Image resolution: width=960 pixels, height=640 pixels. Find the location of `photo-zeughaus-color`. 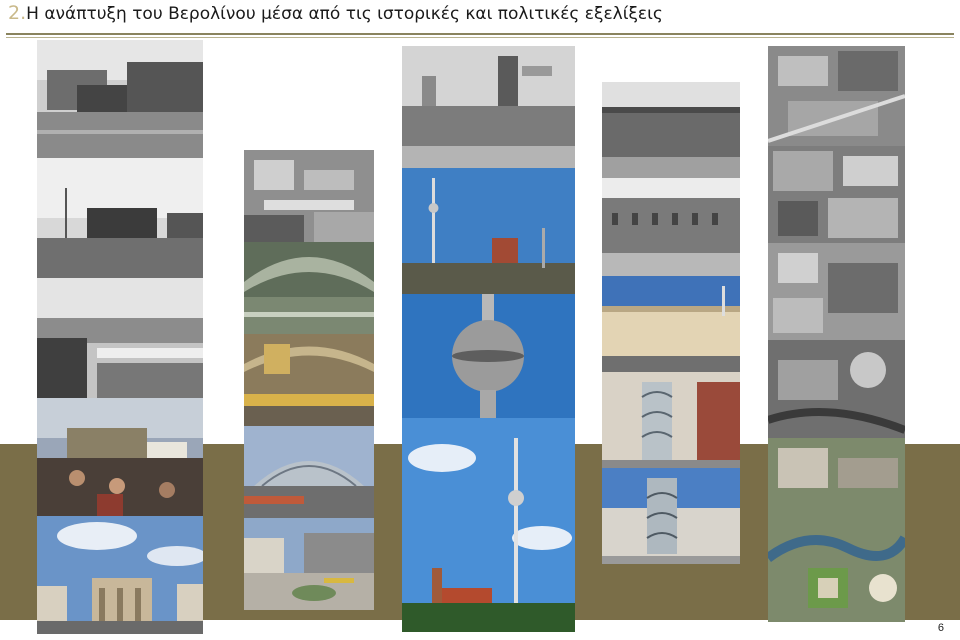

photo-zeughaus-color is located at coordinates (671, 324).